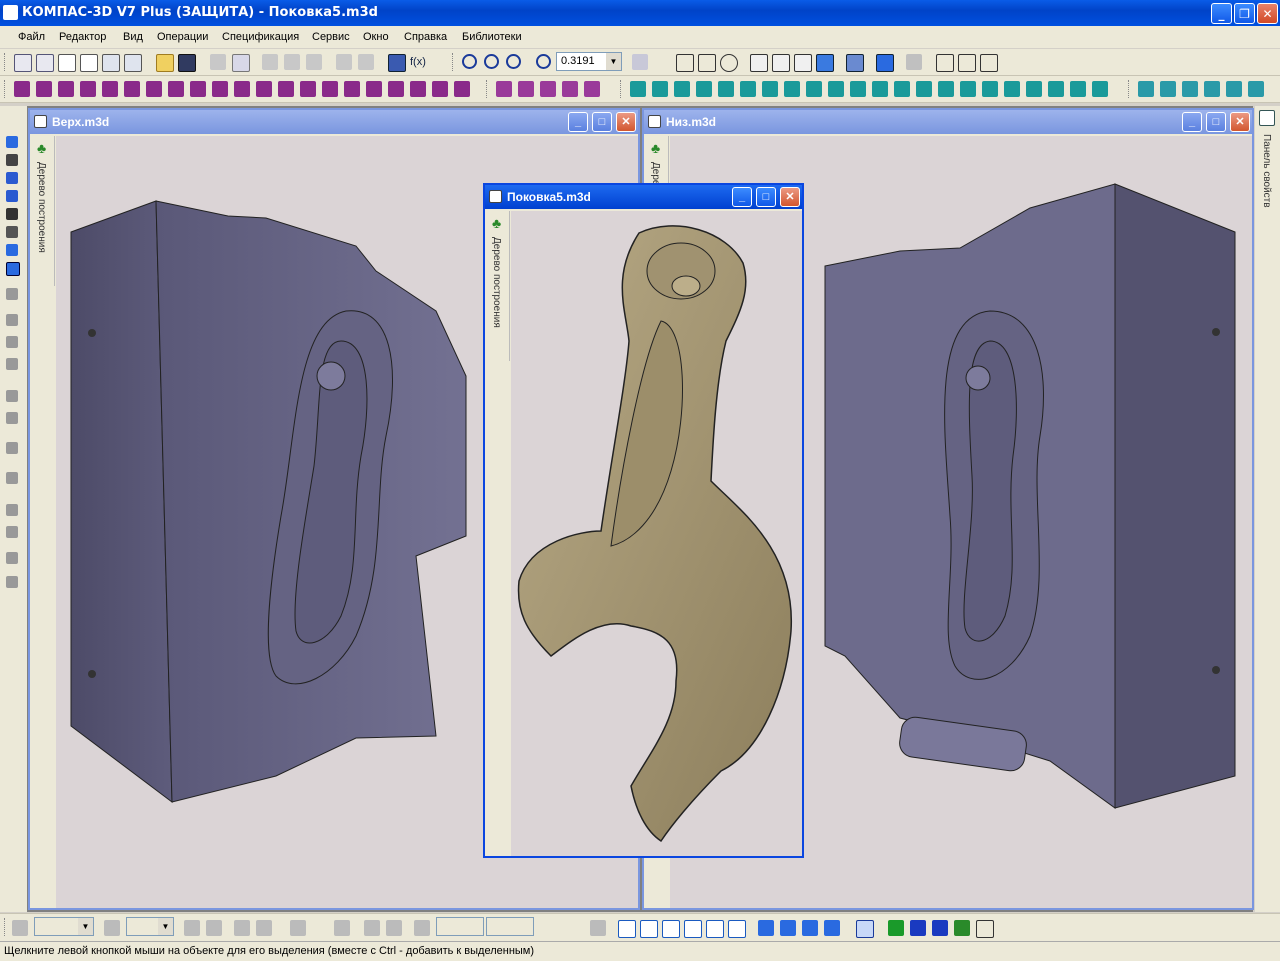 This screenshot has height=961, width=1280. I want to click on zoom-window-icon, so click(469, 61).